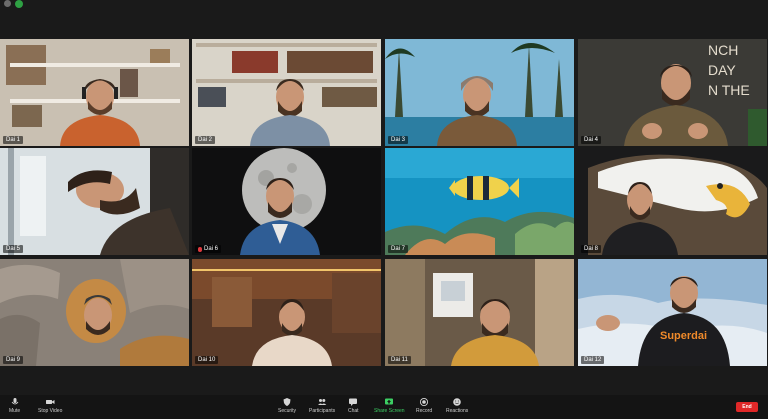 Image resolution: width=768 pixels, height=419 pixels. Describe the element at coordinates (457, 402) in the screenshot. I see `smiley-icon` at that location.